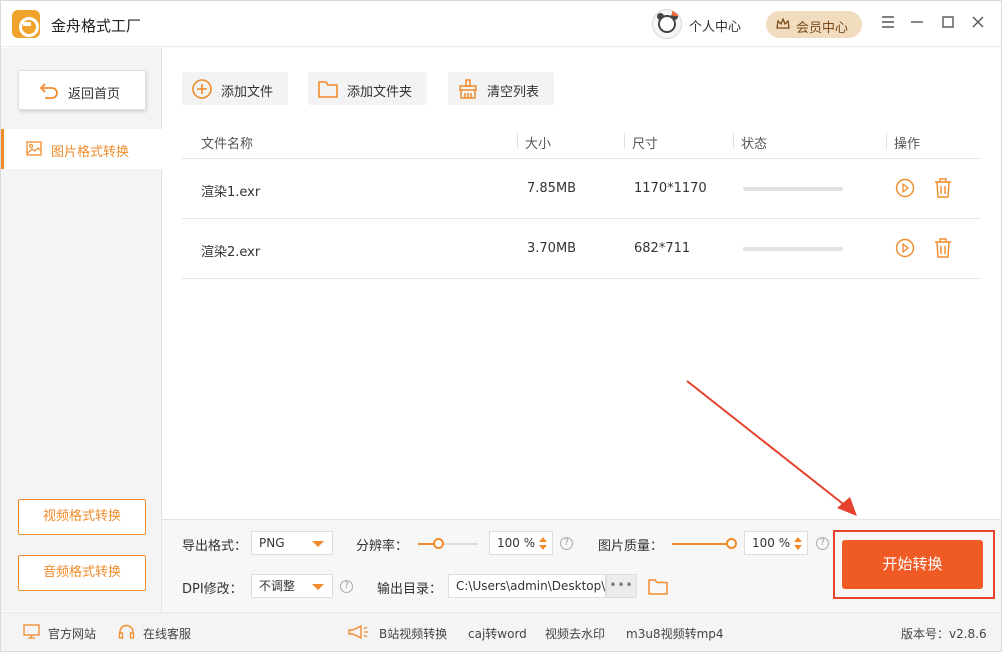  I want to click on sidebar: 返回首页 图片格式转换 视频格式转换 音频格式转换, so click(81, 329).